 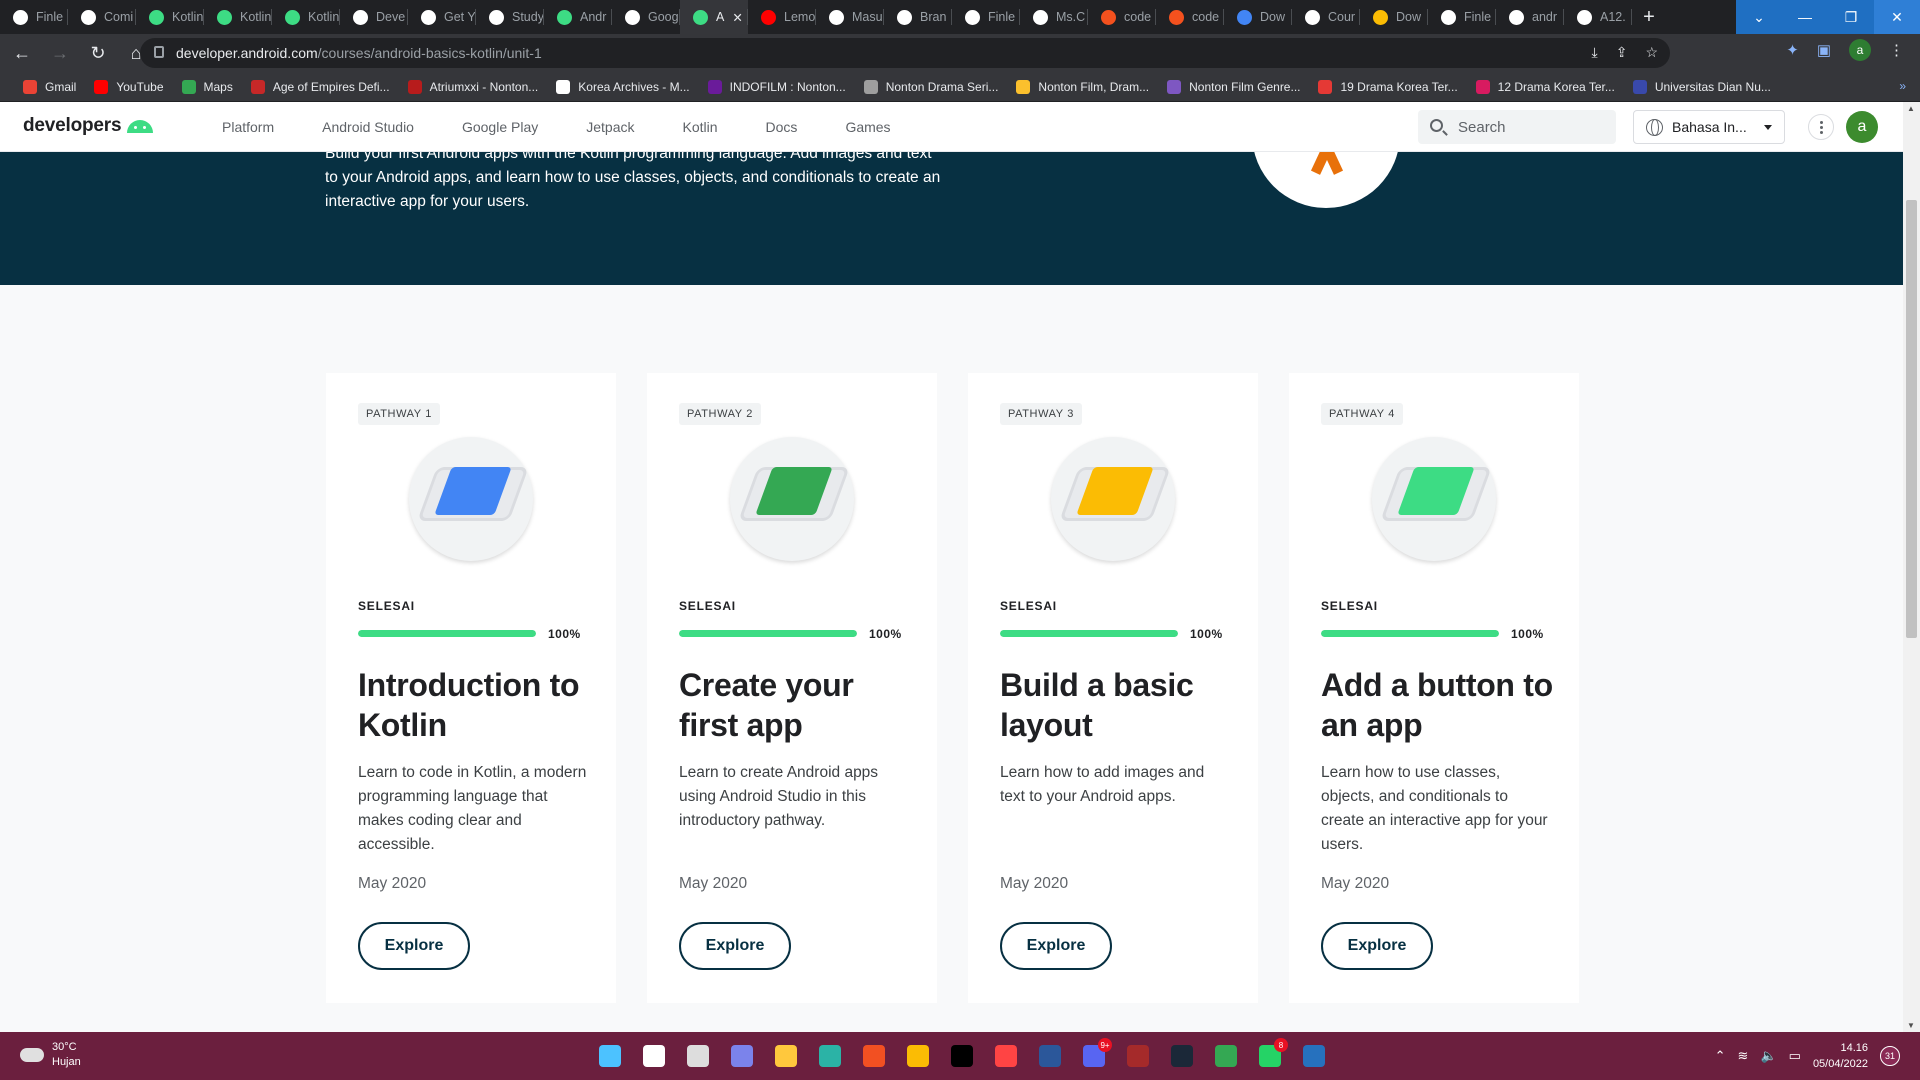 What do you see at coordinates (782, 127) in the screenshot?
I see `nav-link-docs: Docs` at bounding box center [782, 127].